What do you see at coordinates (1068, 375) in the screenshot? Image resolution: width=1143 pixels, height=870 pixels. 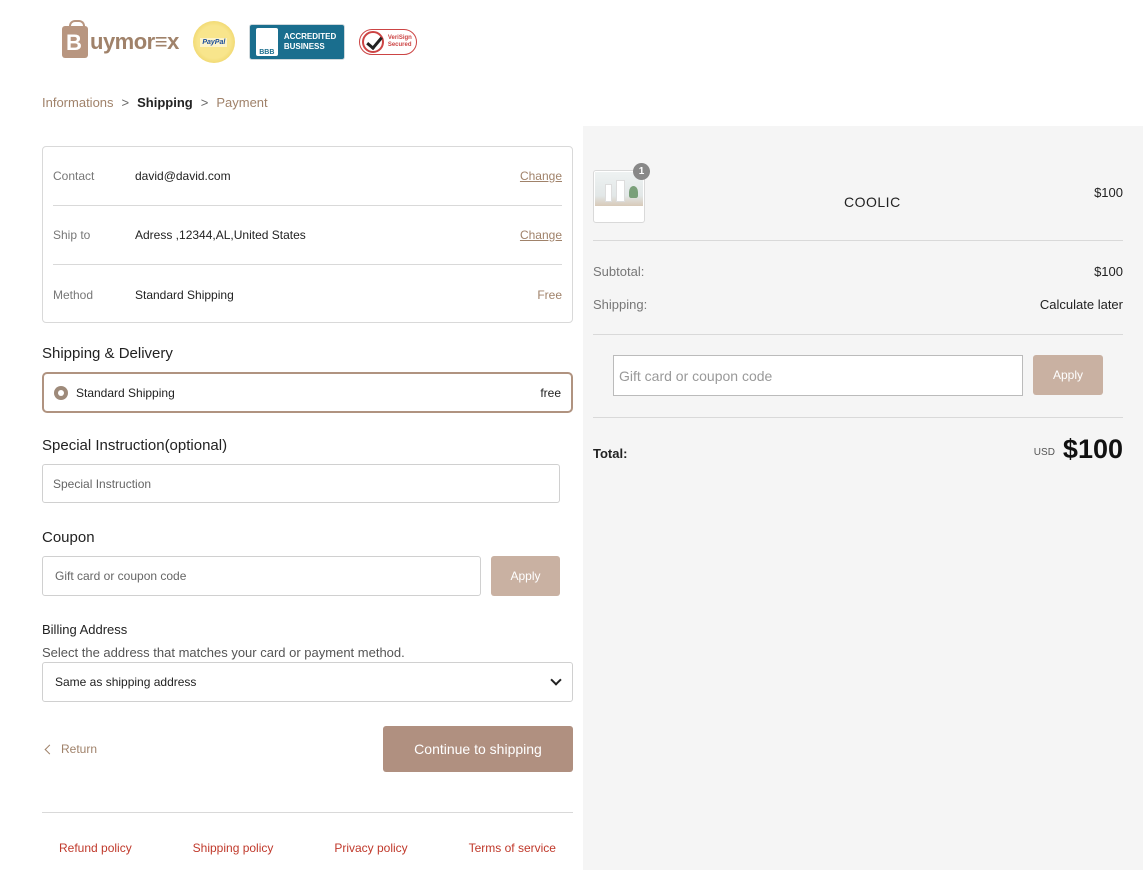 I see `gift-card-apply-button: Apply` at bounding box center [1068, 375].